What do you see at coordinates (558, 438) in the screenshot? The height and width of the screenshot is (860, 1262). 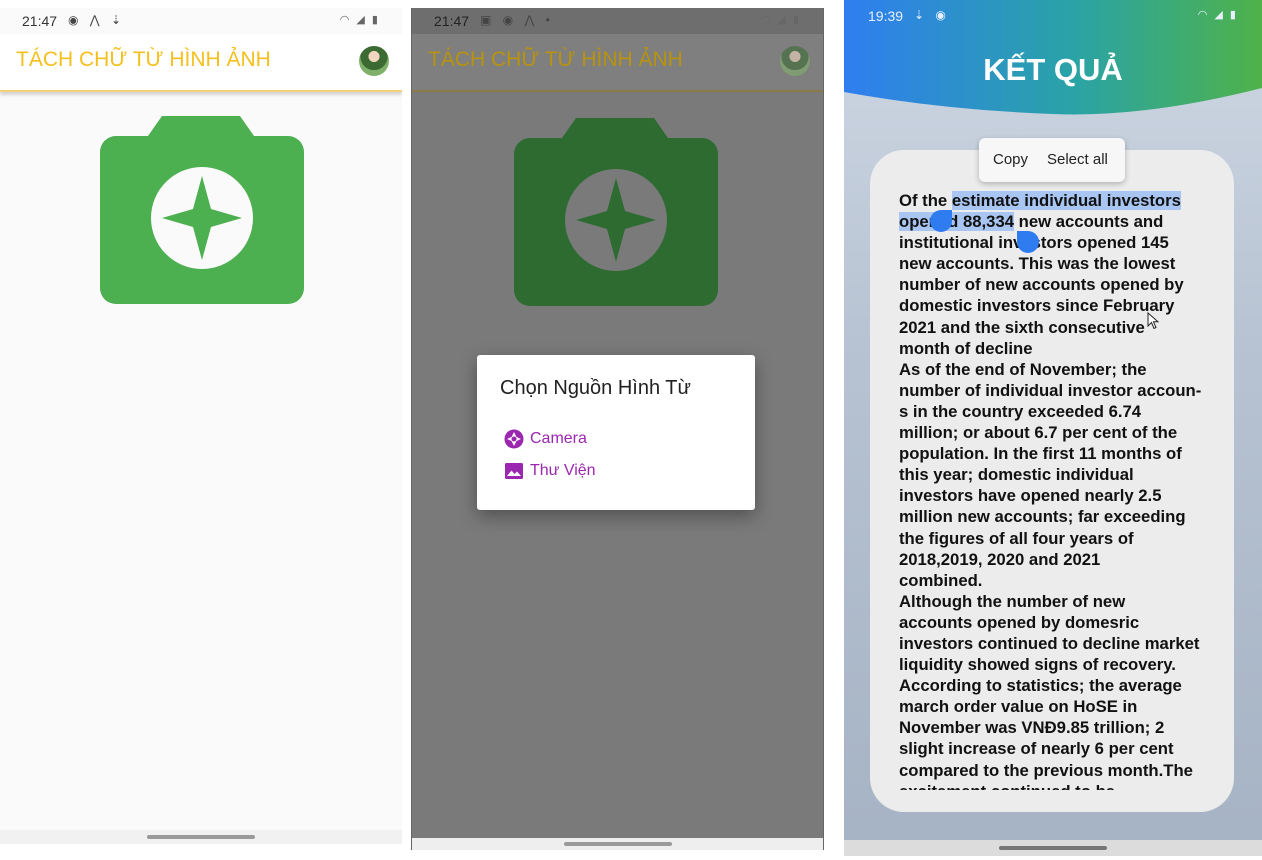 I see `option-camera-label: Camera` at bounding box center [558, 438].